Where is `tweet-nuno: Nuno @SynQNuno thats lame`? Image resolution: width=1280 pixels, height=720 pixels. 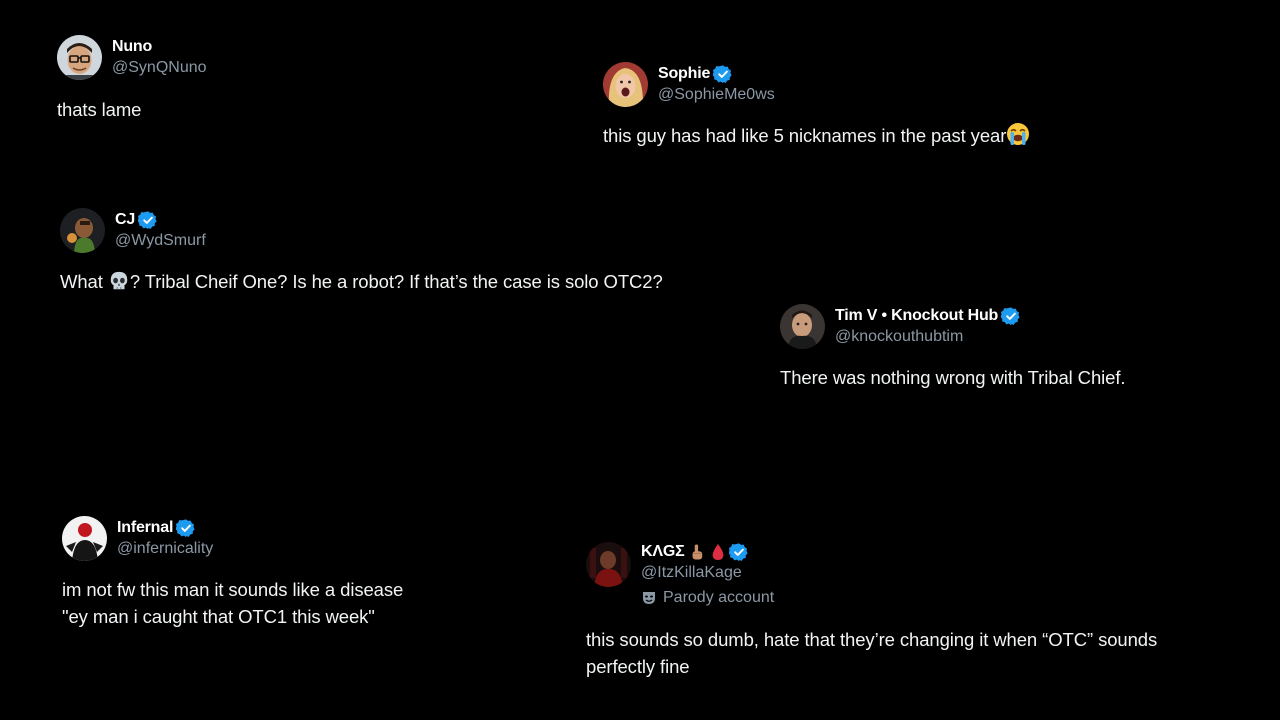
tweet-nuno: Nuno @SynQNuno thats lame is located at coordinates (132, 79).